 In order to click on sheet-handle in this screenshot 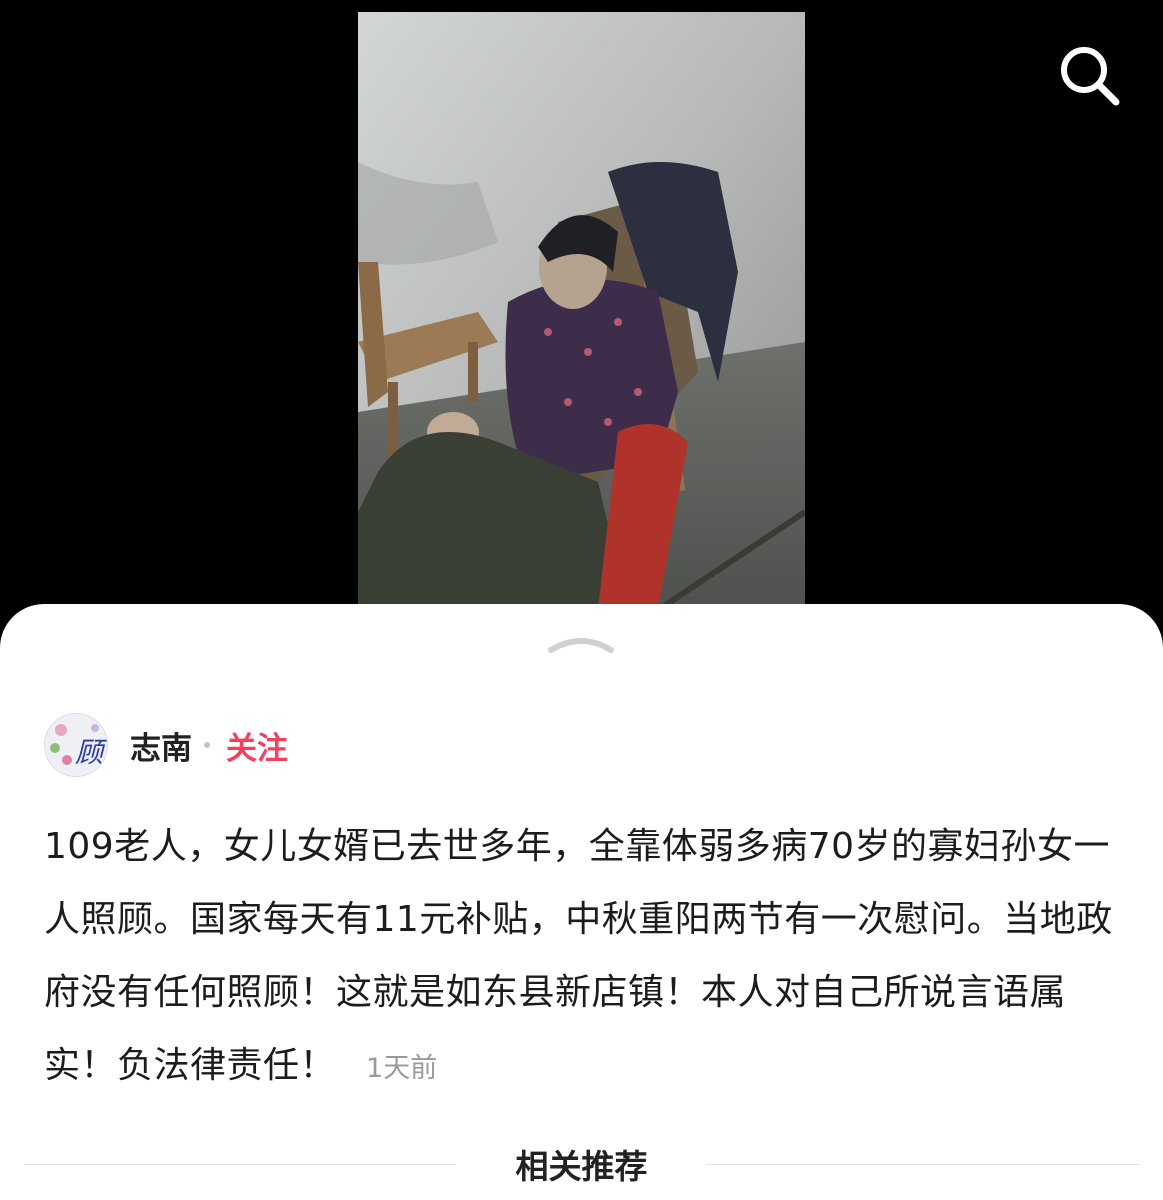, I will do `click(581, 642)`.